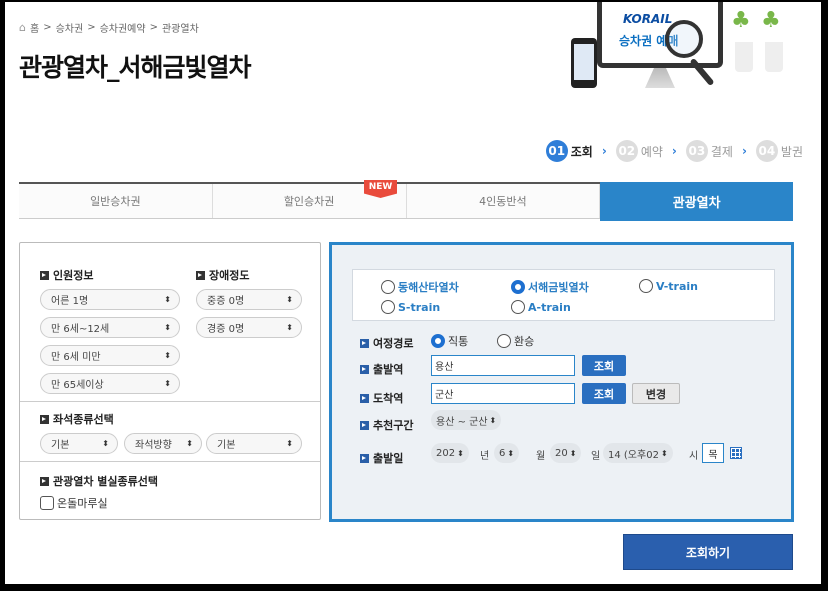 The image size is (828, 591). What do you see at coordinates (163, 443) in the screenshot?
I see `seat-direction-select: 좌석방향 ⬍` at bounding box center [163, 443].